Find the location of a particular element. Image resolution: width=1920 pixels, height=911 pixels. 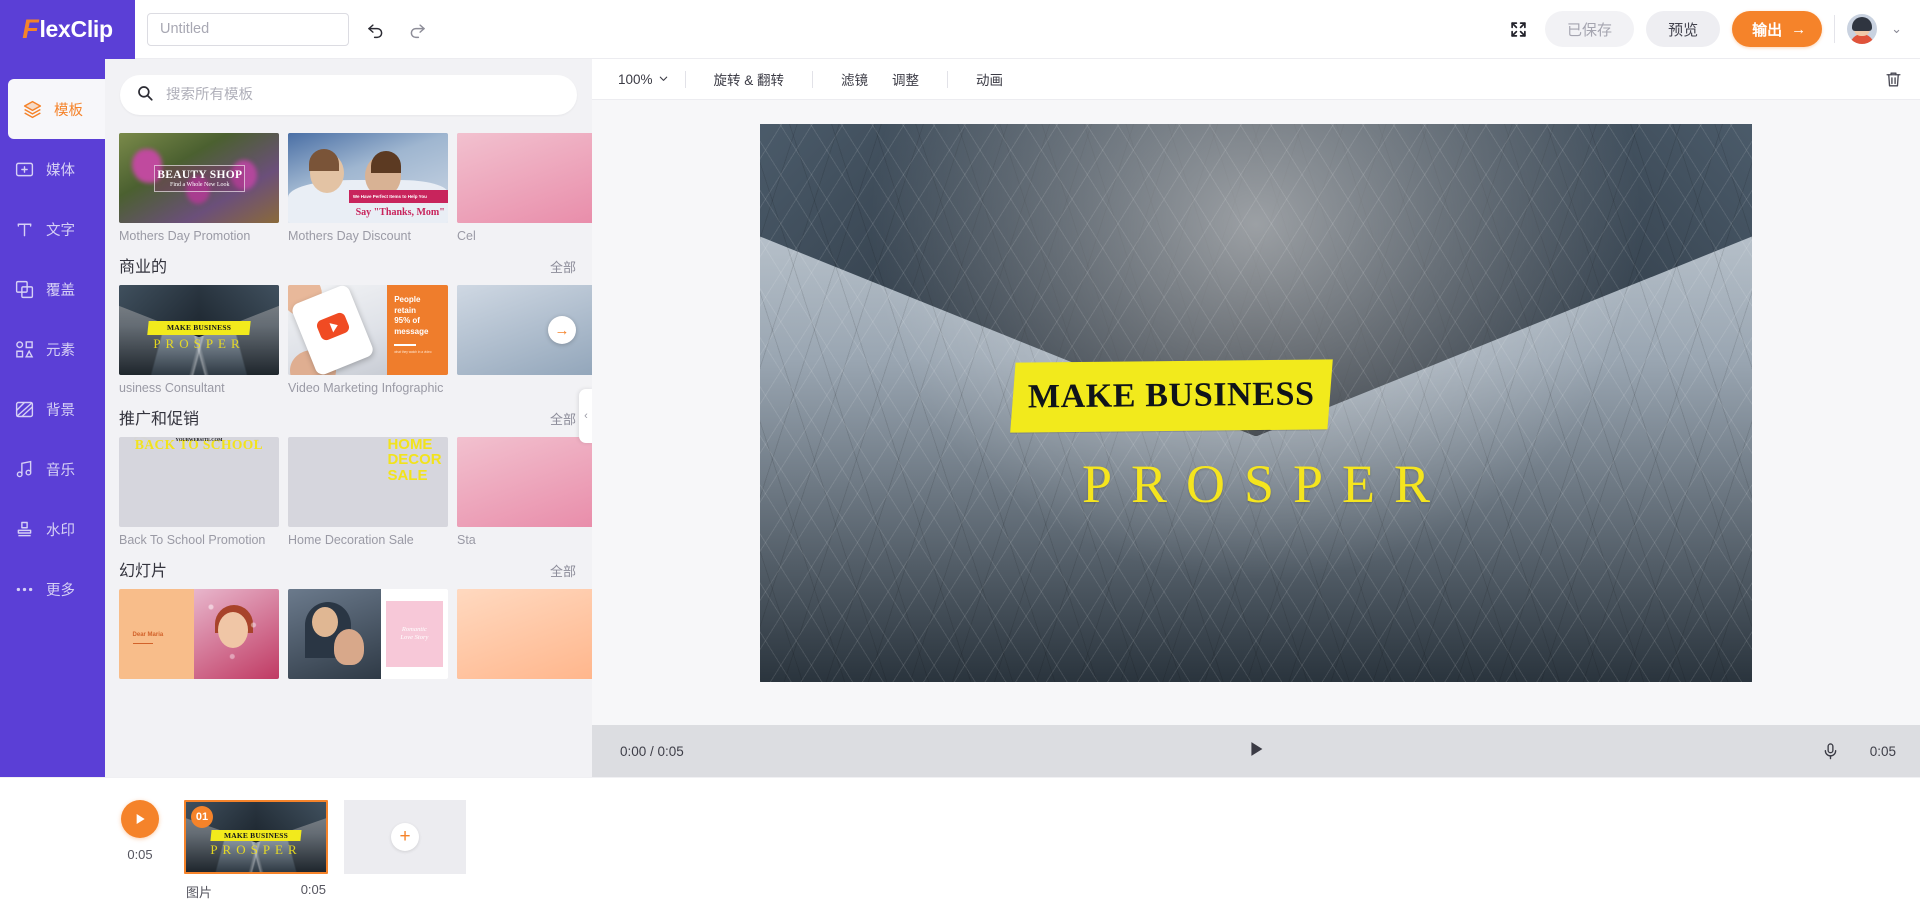

tool-filter: 滤镜 is located at coordinates (854, 79).